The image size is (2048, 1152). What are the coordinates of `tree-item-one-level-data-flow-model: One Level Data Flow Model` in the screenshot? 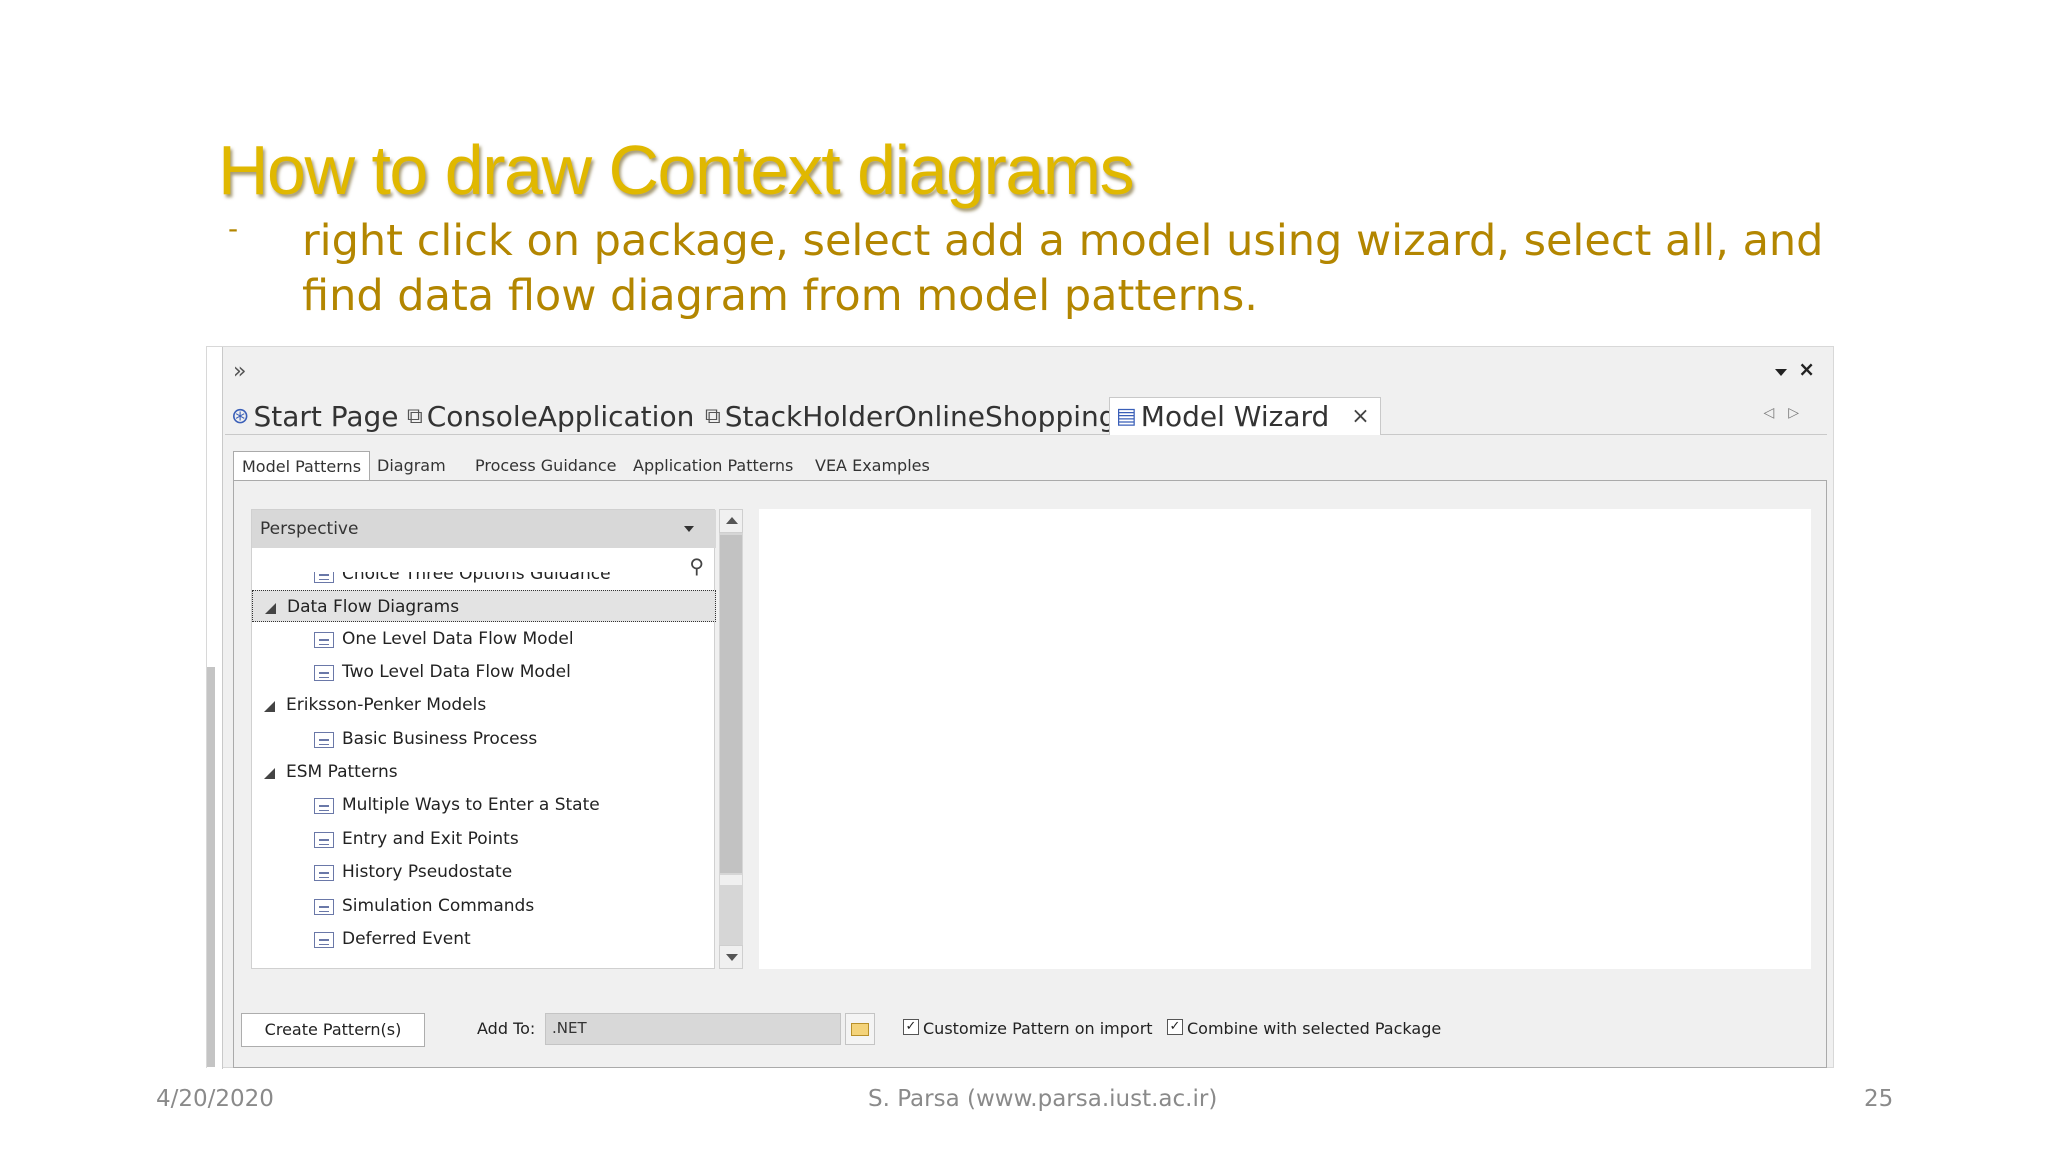 It's located at (484, 639).